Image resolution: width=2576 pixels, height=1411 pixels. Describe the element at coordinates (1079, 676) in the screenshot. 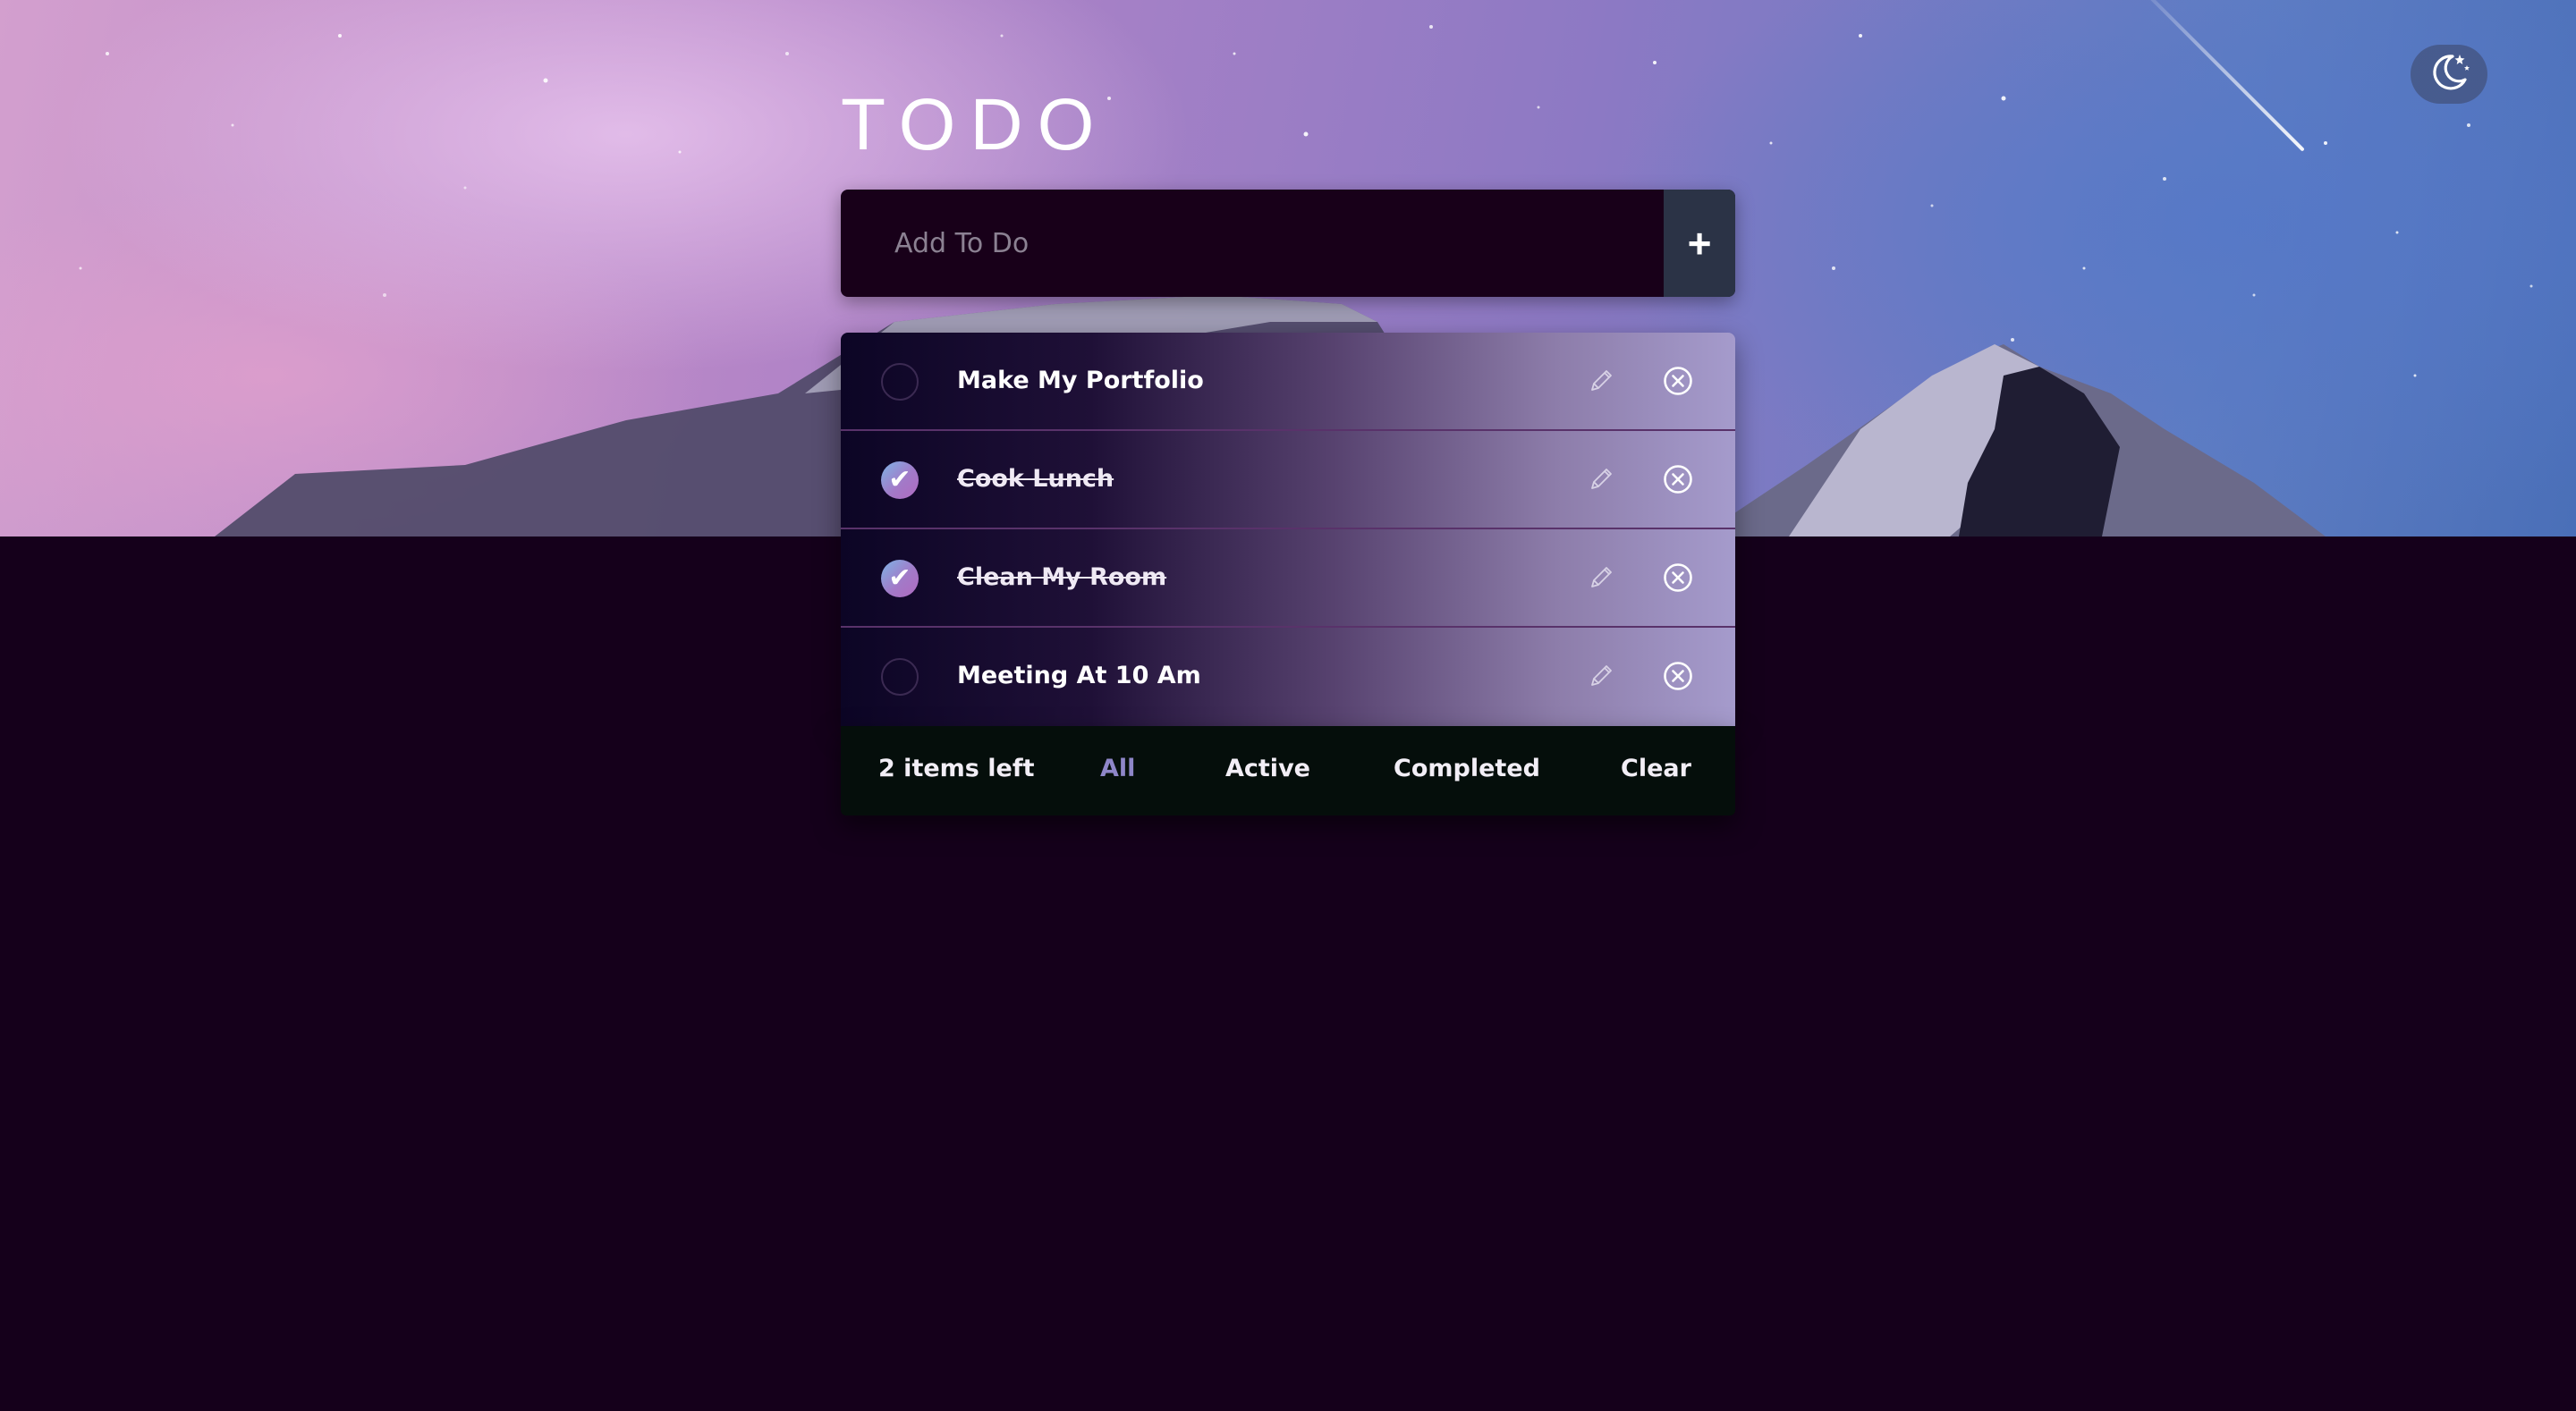

I see `todo-text: Meeting At 10 Am` at that location.